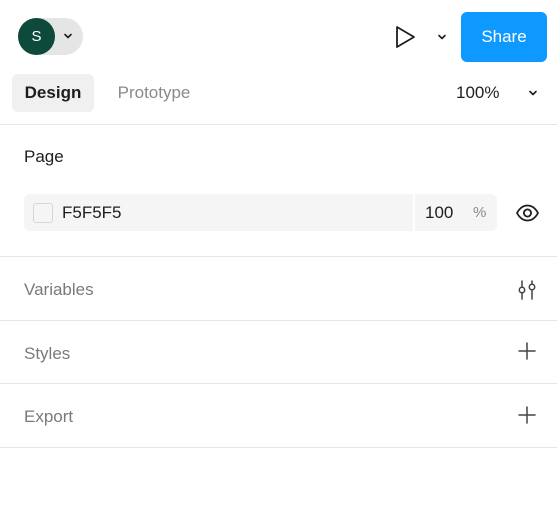  What do you see at coordinates (260, 212) in the screenshot?
I see `page-fill-row: F5F5F5 100 %` at bounding box center [260, 212].